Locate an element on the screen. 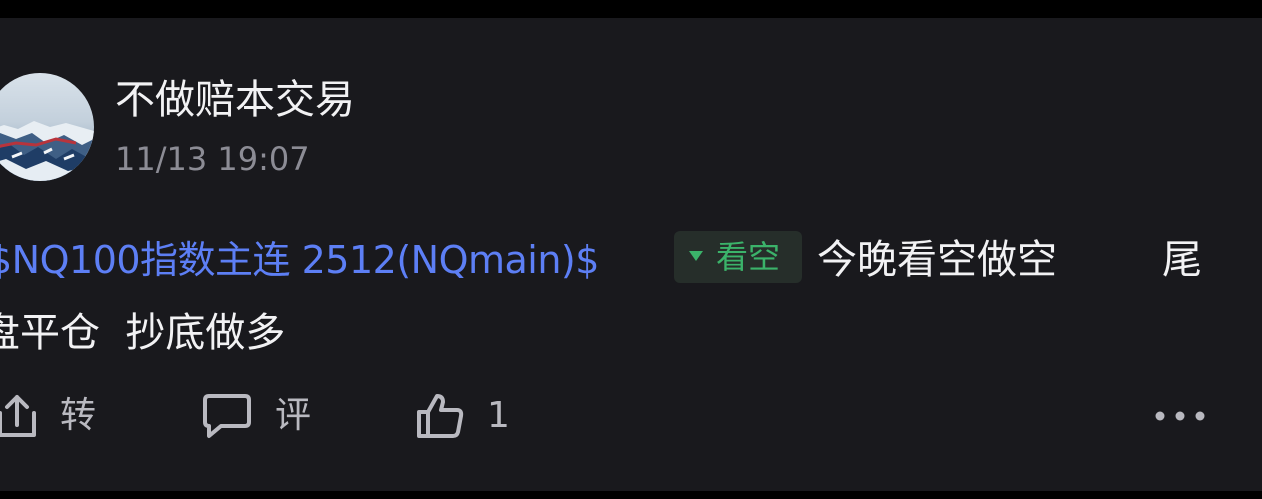 This screenshot has height=499, width=1262. like-count: 1 is located at coordinates (498, 415).